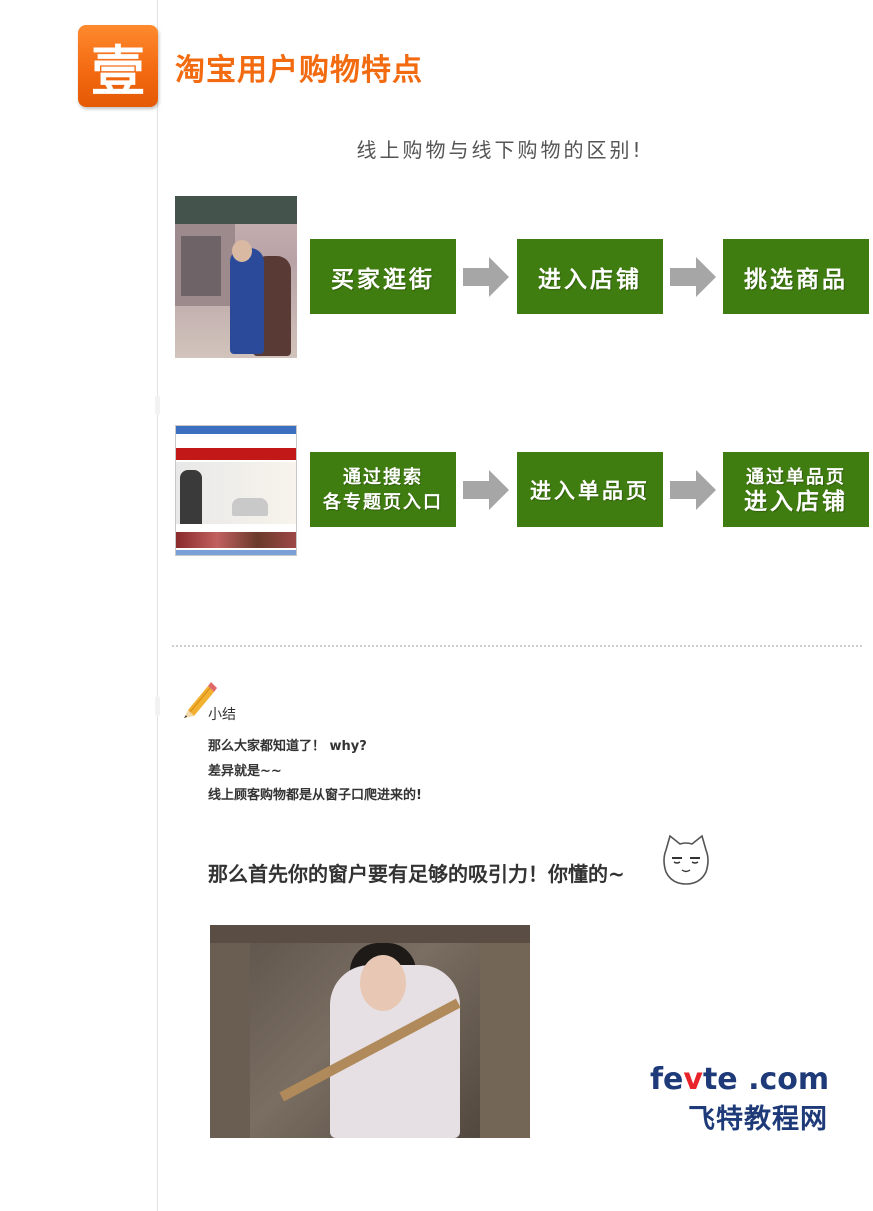 The height and width of the screenshot is (1211, 873). Describe the element at coordinates (222, 715) in the screenshot. I see `summary-label: 小结` at that location.